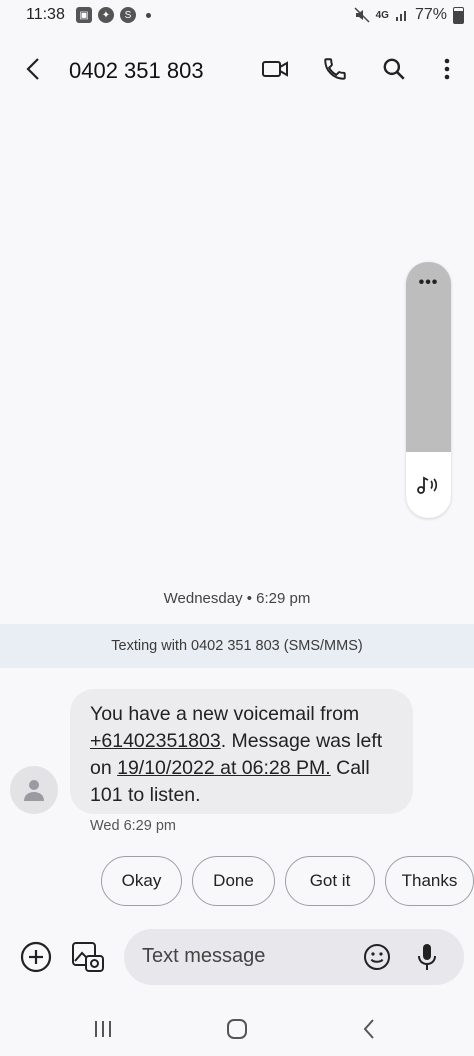  I want to click on microphone-icon, so click(427, 957).